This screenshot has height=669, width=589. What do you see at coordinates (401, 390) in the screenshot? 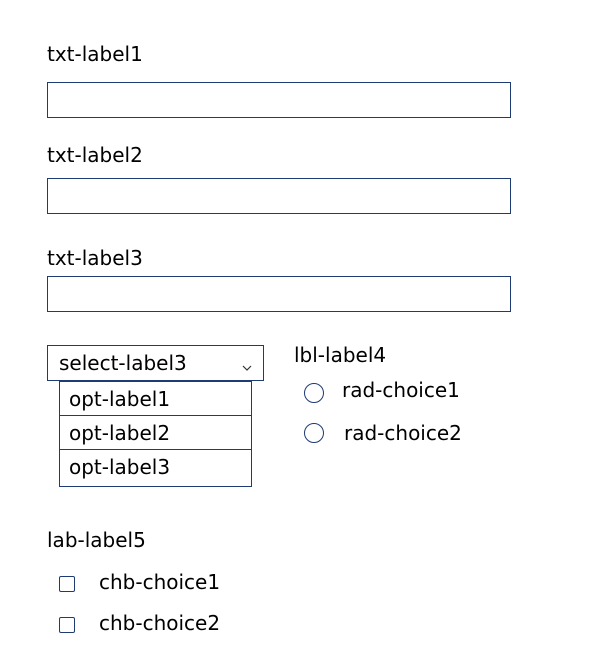
I see `radio-choice-label-1: rad-choice1` at bounding box center [401, 390].